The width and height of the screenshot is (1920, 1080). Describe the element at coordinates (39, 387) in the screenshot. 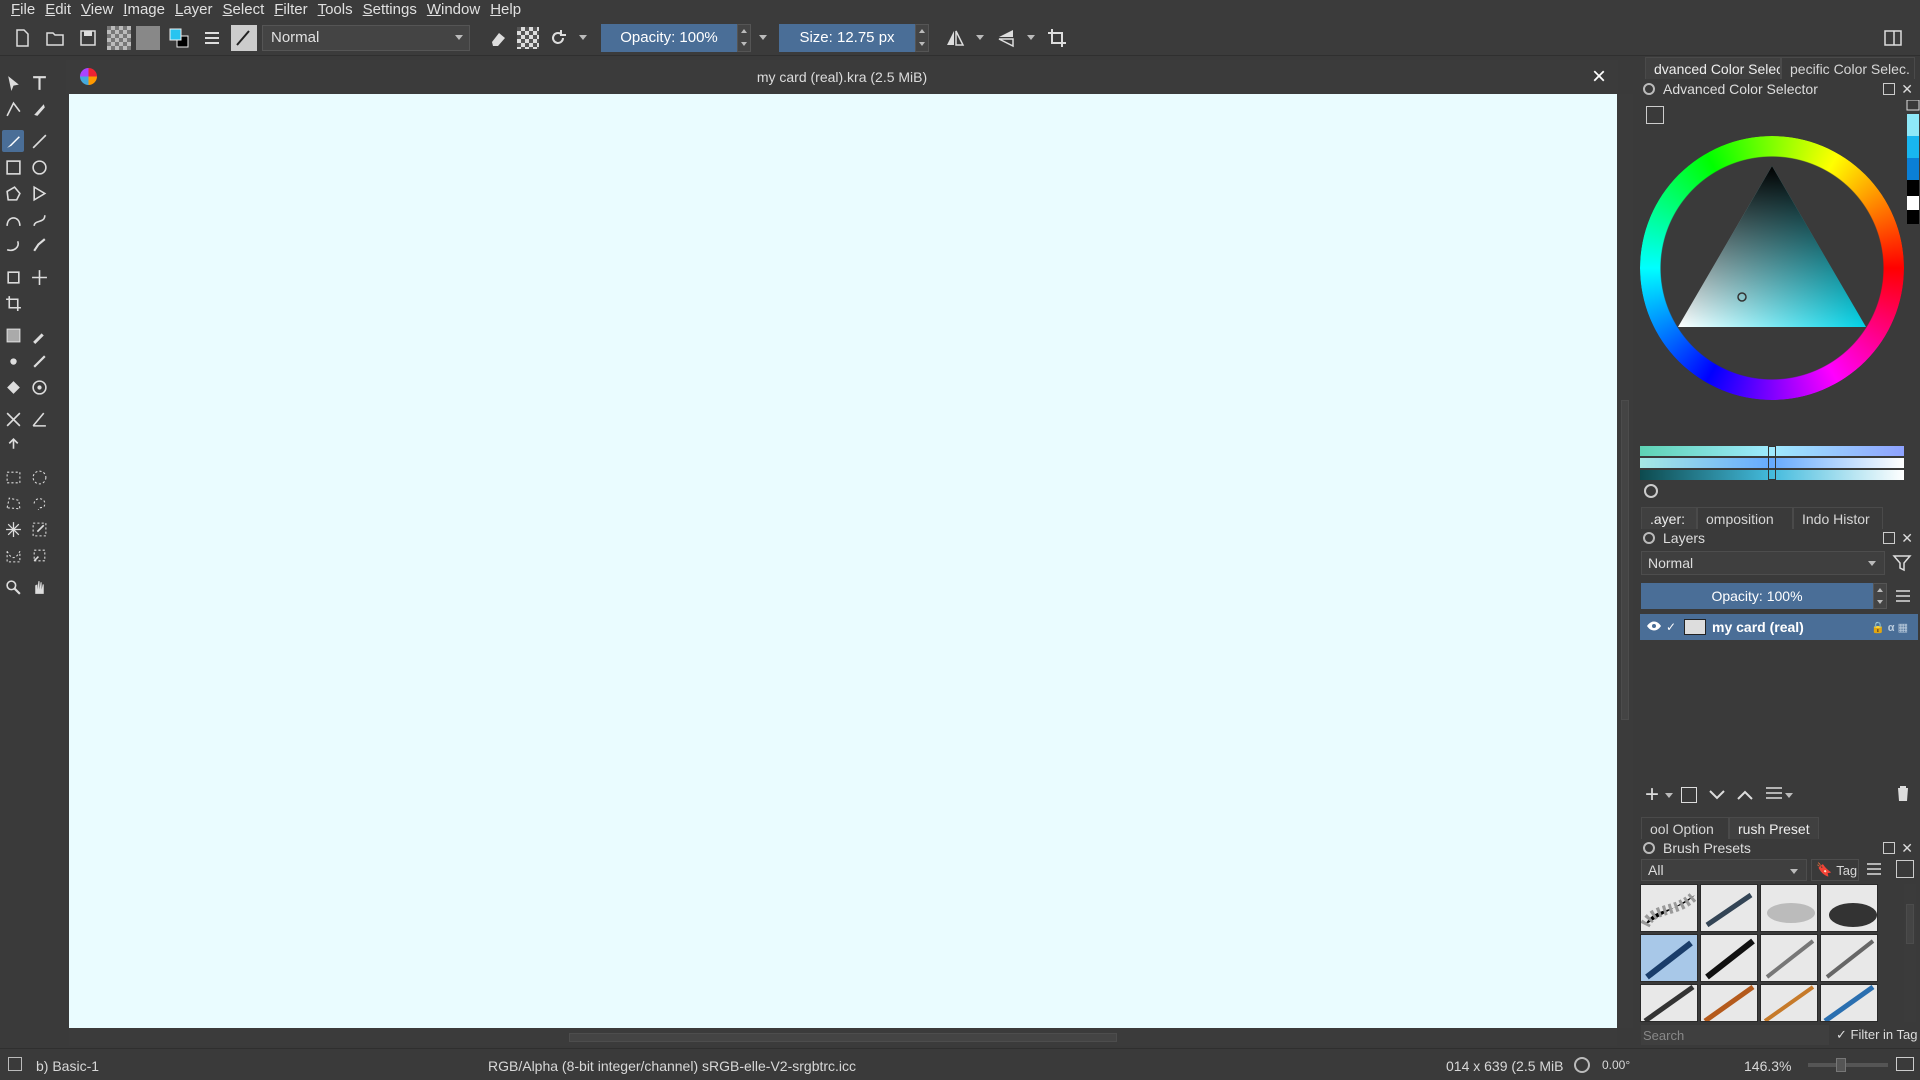

I see `enclose-fill-icon` at that location.